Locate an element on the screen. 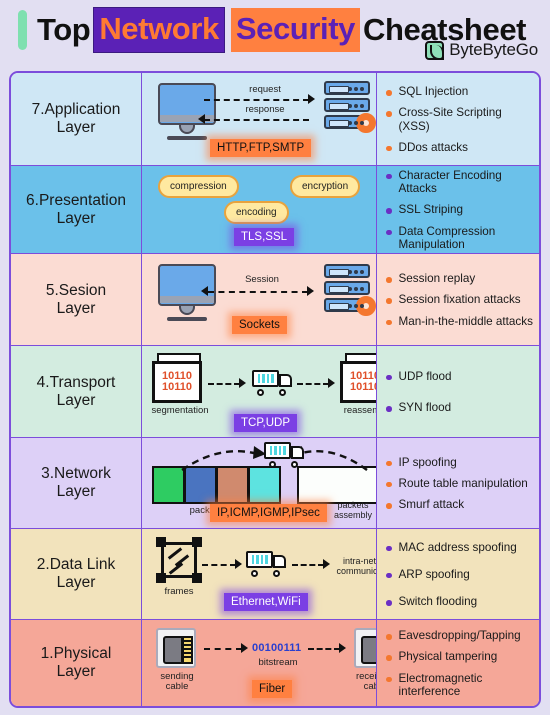 The height and width of the screenshot is (715, 550). protocol-chip-presentation: TLS,SSL is located at coordinates (264, 237).